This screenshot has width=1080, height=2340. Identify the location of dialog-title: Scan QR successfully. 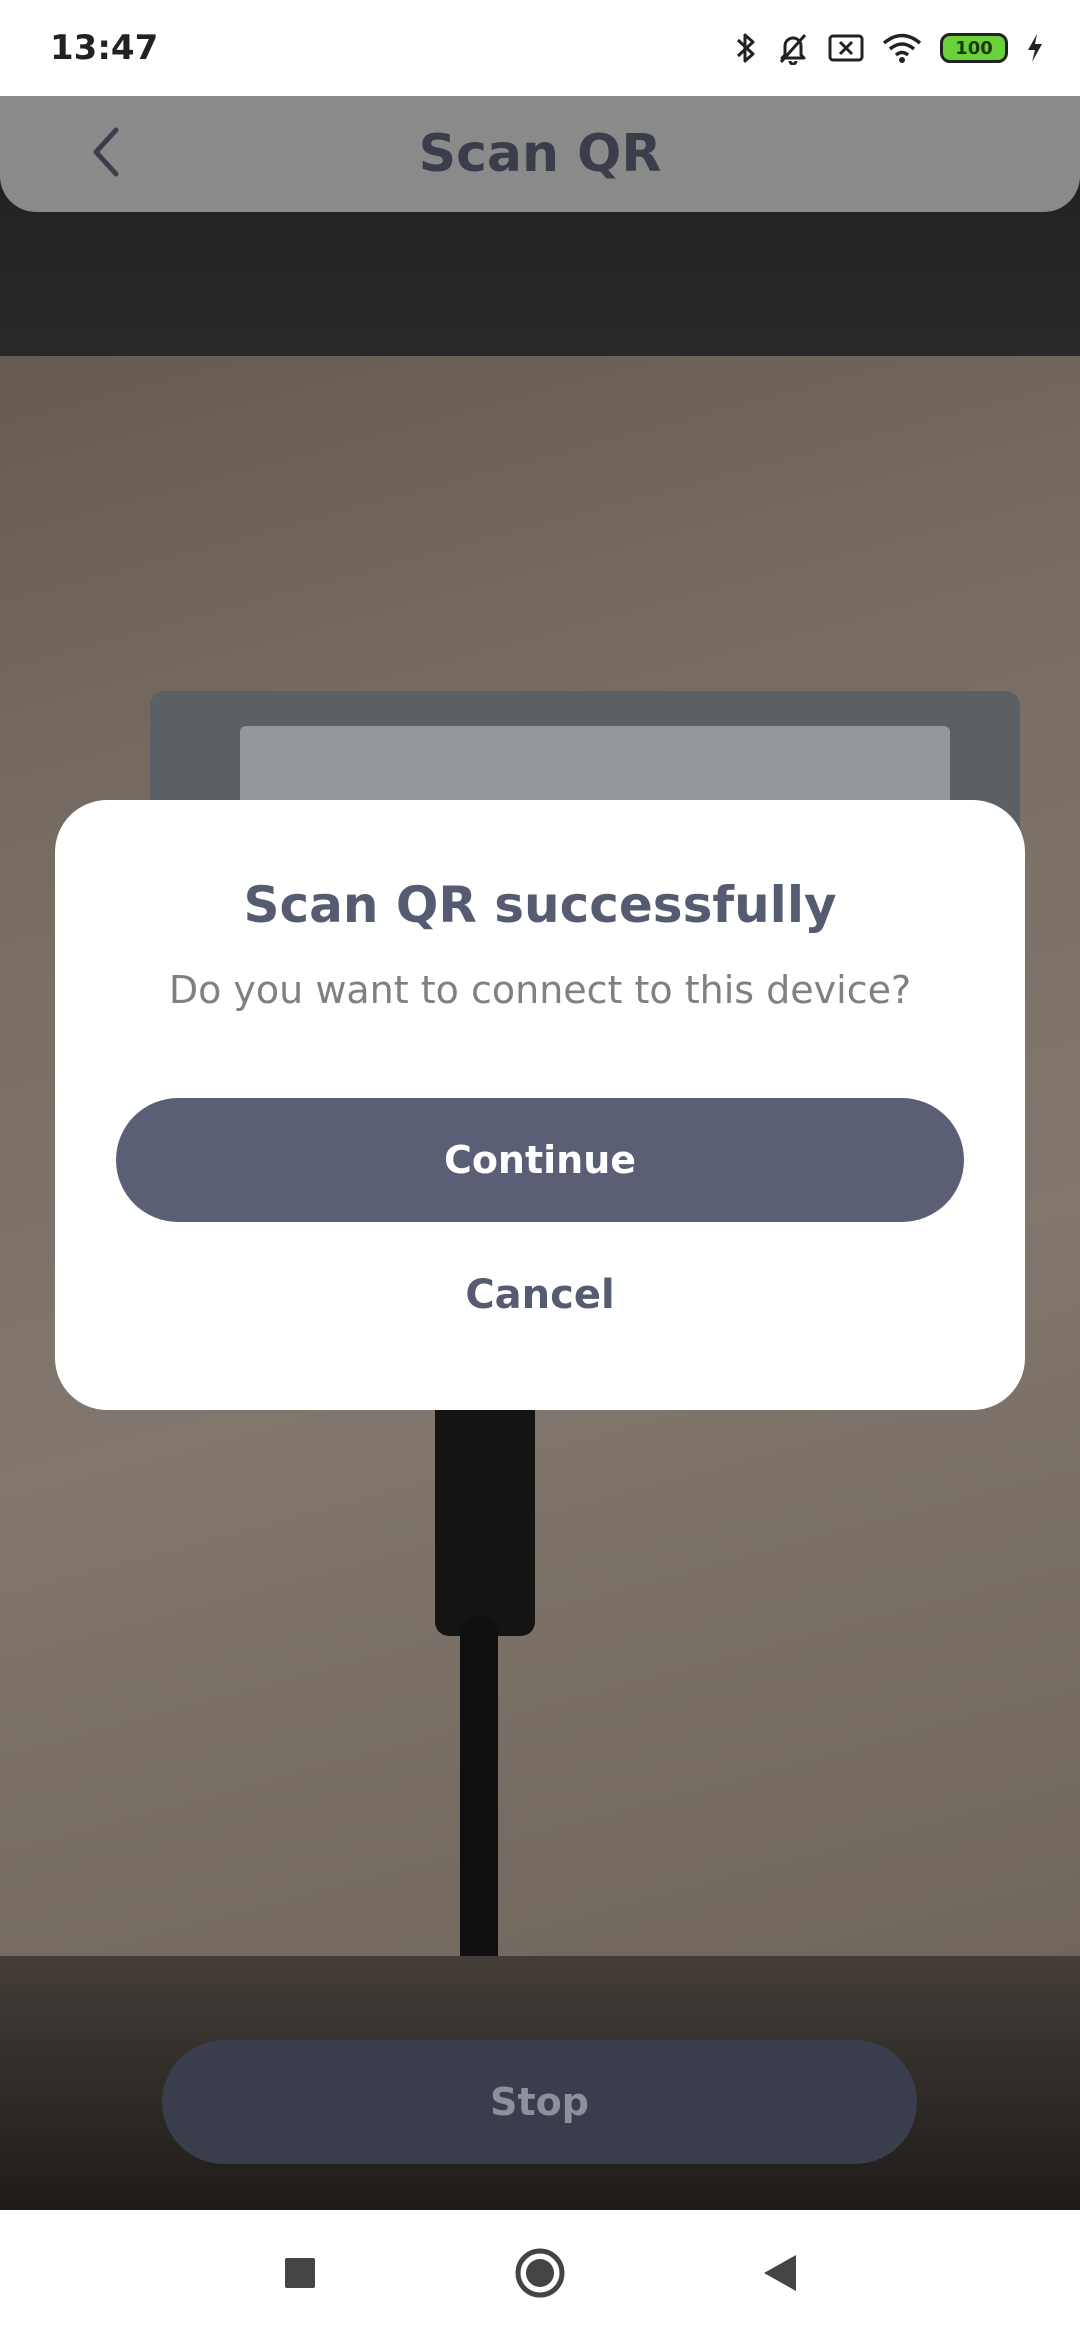
(540, 905).